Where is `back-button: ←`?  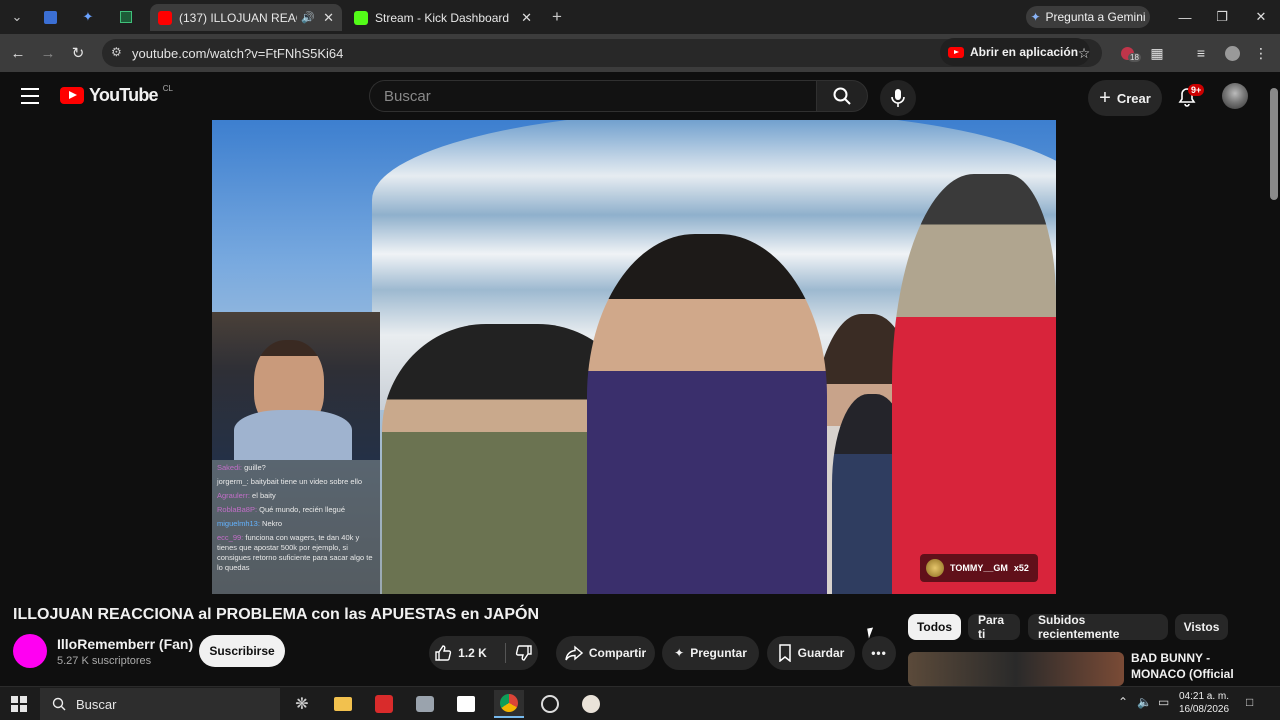
back-button: ← is located at coordinates (18, 53).